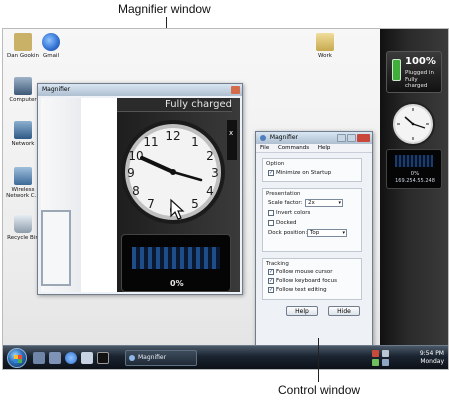  What do you see at coordinates (51, 56) in the screenshot?
I see `desktop-icon-label: Gmail` at bounding box center [51, 56].